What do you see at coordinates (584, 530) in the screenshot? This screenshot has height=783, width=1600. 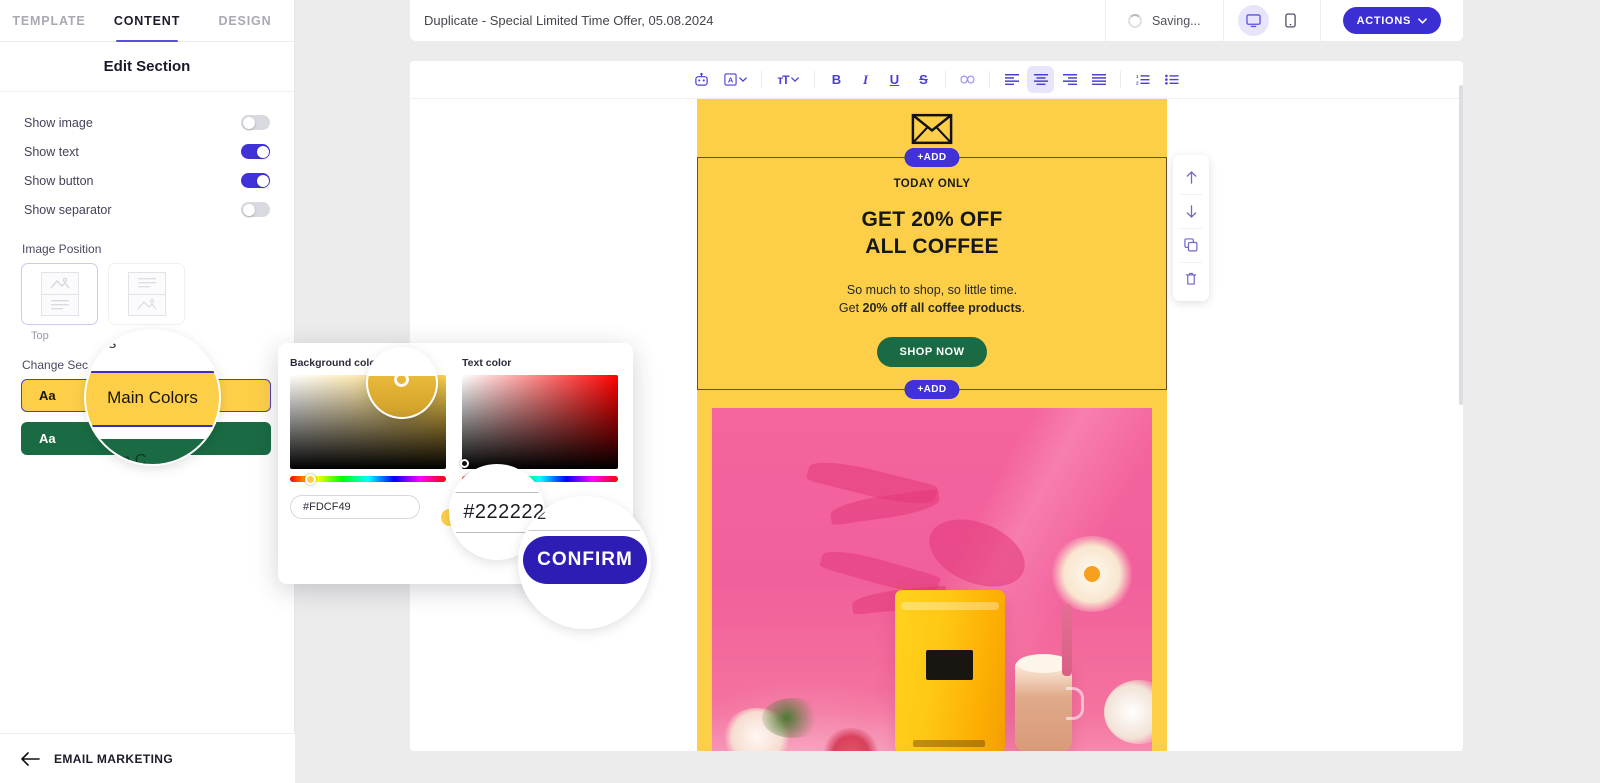 I see `lens-confirm-rule` at bounding box center [584, 530].